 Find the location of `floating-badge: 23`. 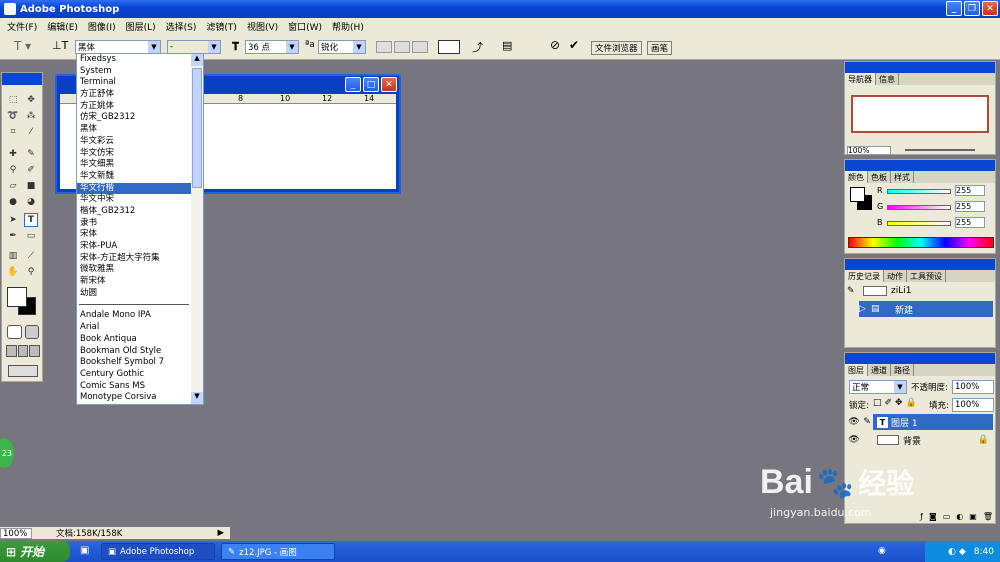

floating-badge: 23 is located at coordinates (7, 453).